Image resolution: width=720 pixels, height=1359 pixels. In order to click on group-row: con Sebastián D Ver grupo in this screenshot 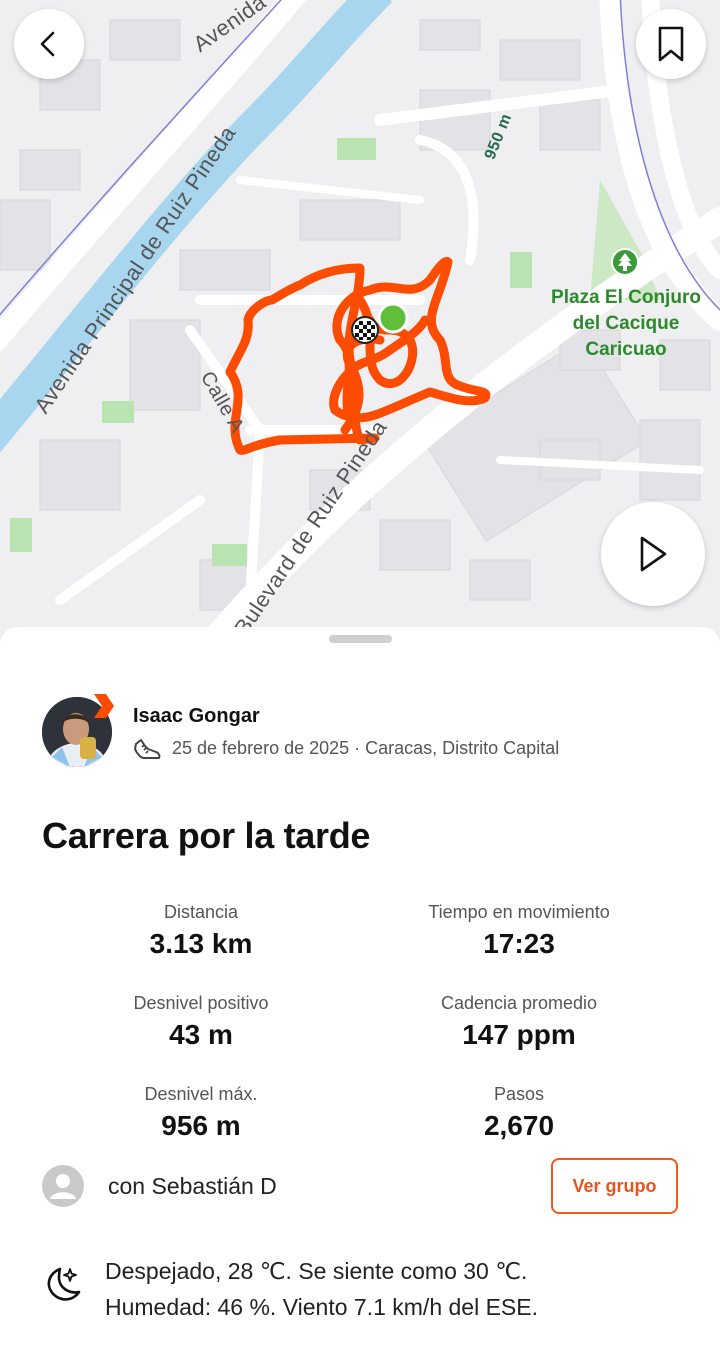, I will do `click(360, 1187)`.